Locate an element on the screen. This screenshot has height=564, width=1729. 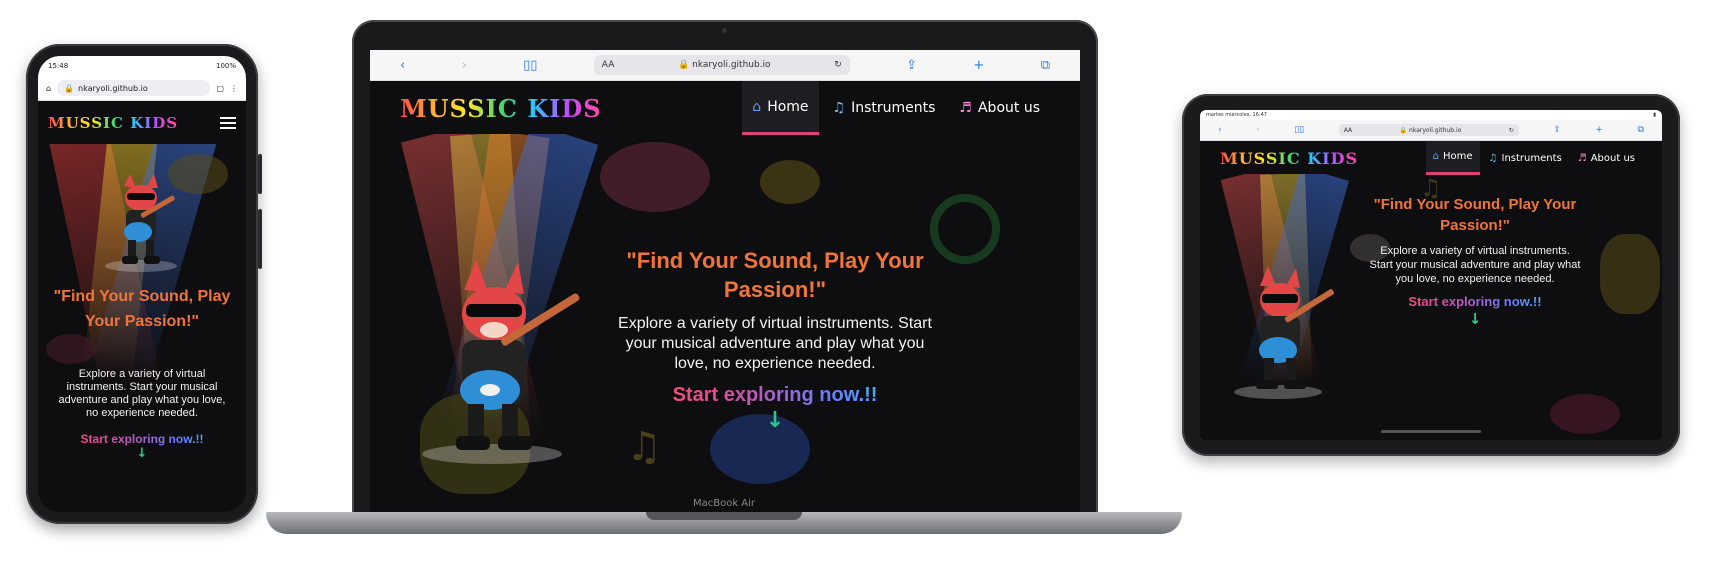
phone-site-header: MUSSIC KIDS is located at coordinates (142, 123).